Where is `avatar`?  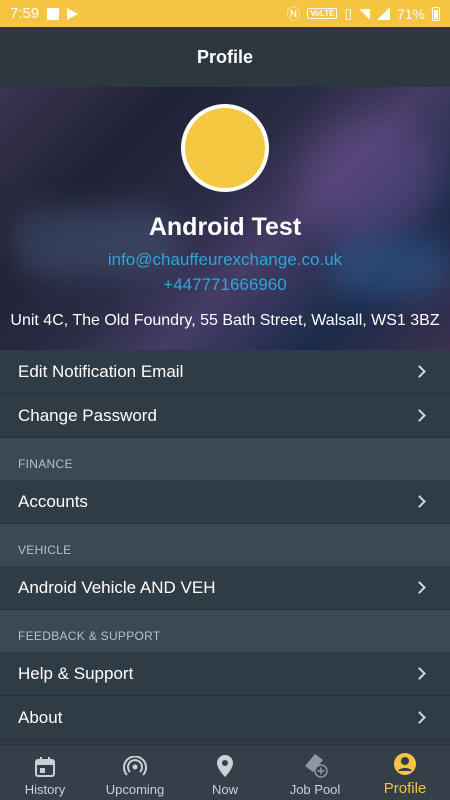
avatar is located at coordinates (225, 148).